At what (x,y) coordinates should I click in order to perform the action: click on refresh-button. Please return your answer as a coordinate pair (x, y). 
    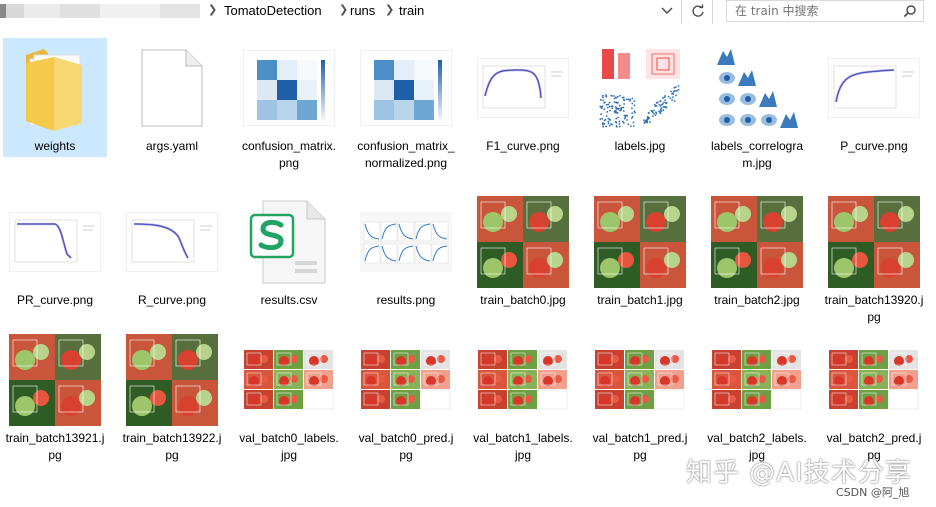
    Looking at the image, I should click on (698, 11).